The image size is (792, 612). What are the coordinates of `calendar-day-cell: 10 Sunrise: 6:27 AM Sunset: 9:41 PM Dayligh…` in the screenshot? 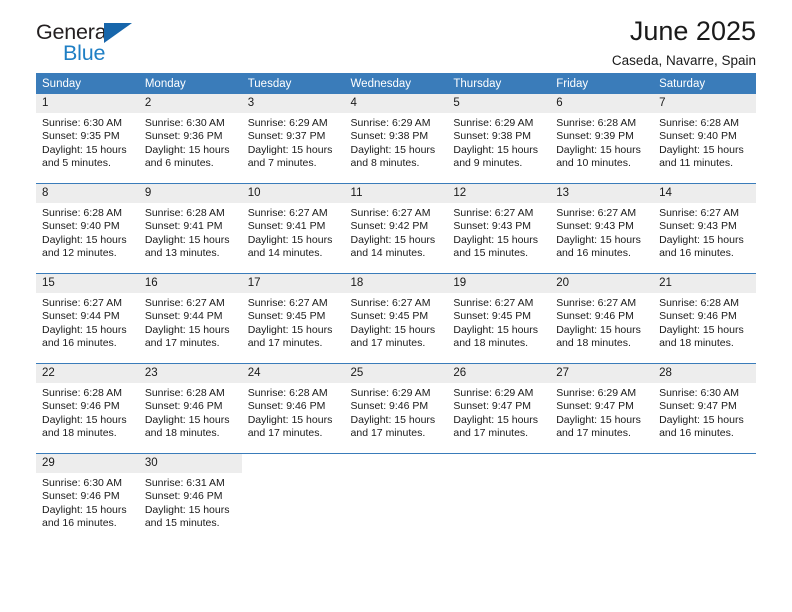 It's located at (293, 228).